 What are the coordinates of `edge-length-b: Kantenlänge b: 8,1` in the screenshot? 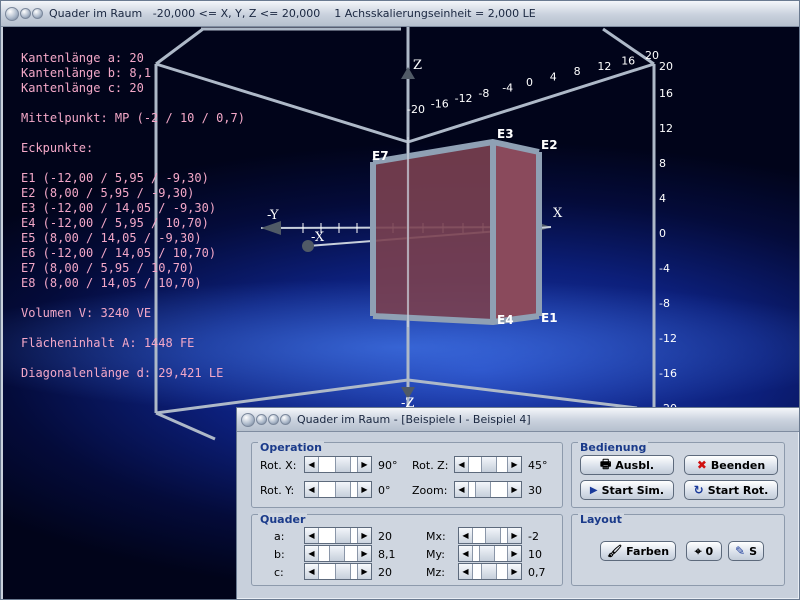 It's located at (86, 73).